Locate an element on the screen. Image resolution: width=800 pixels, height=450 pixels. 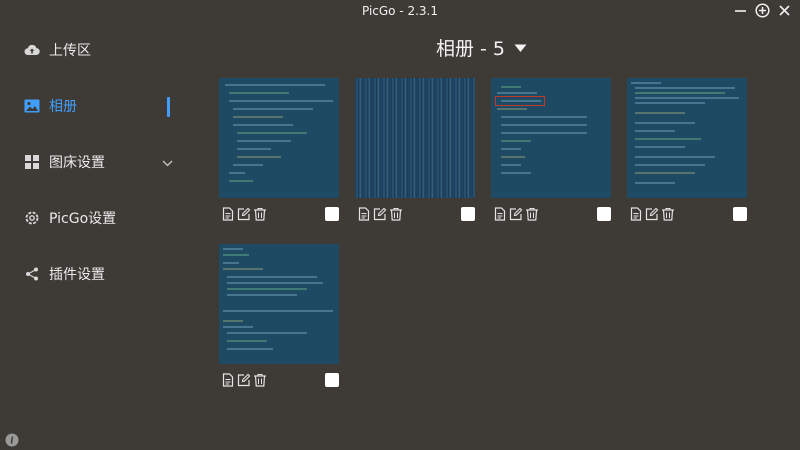
cloud-upload-icon is located at coordinates (32, 50).